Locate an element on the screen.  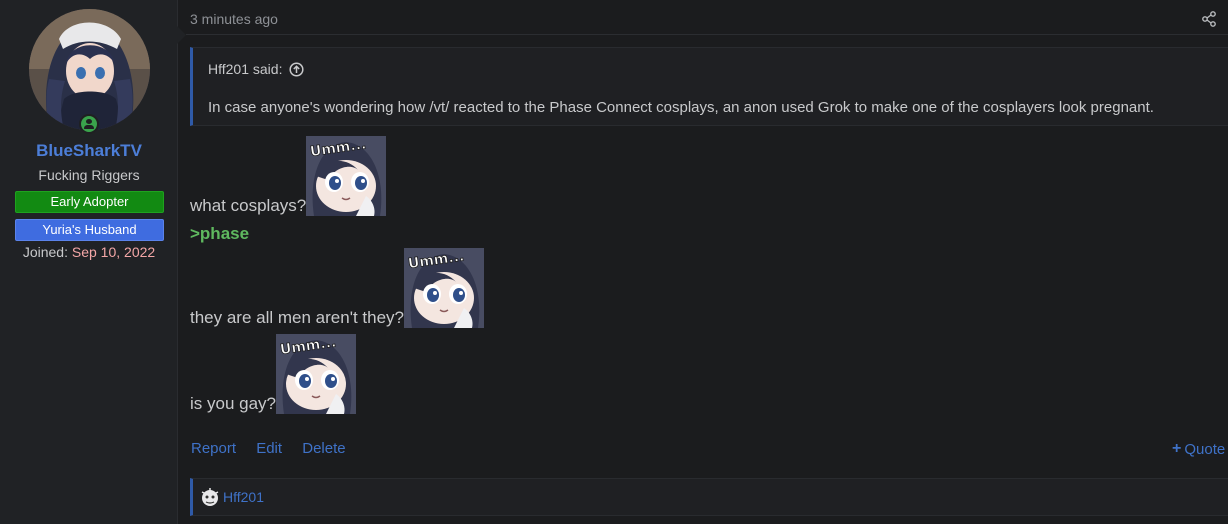
joined-label: Joined: is located at coordinates (45, 252).